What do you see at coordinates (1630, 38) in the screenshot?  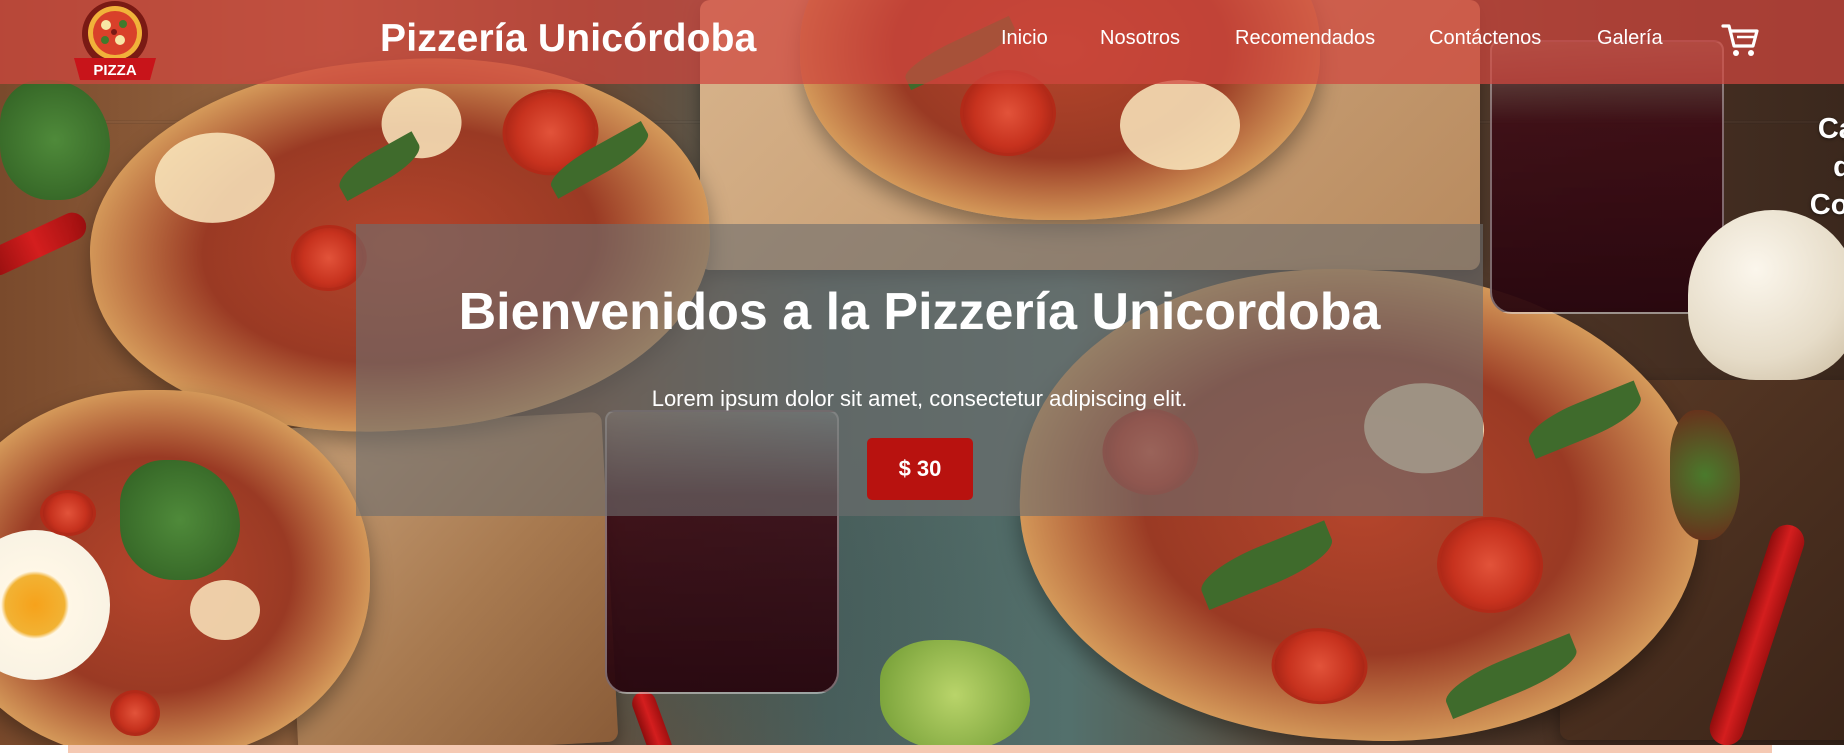 I see `nav-link-galeria: Galería` at bounding box center [1630, 38].